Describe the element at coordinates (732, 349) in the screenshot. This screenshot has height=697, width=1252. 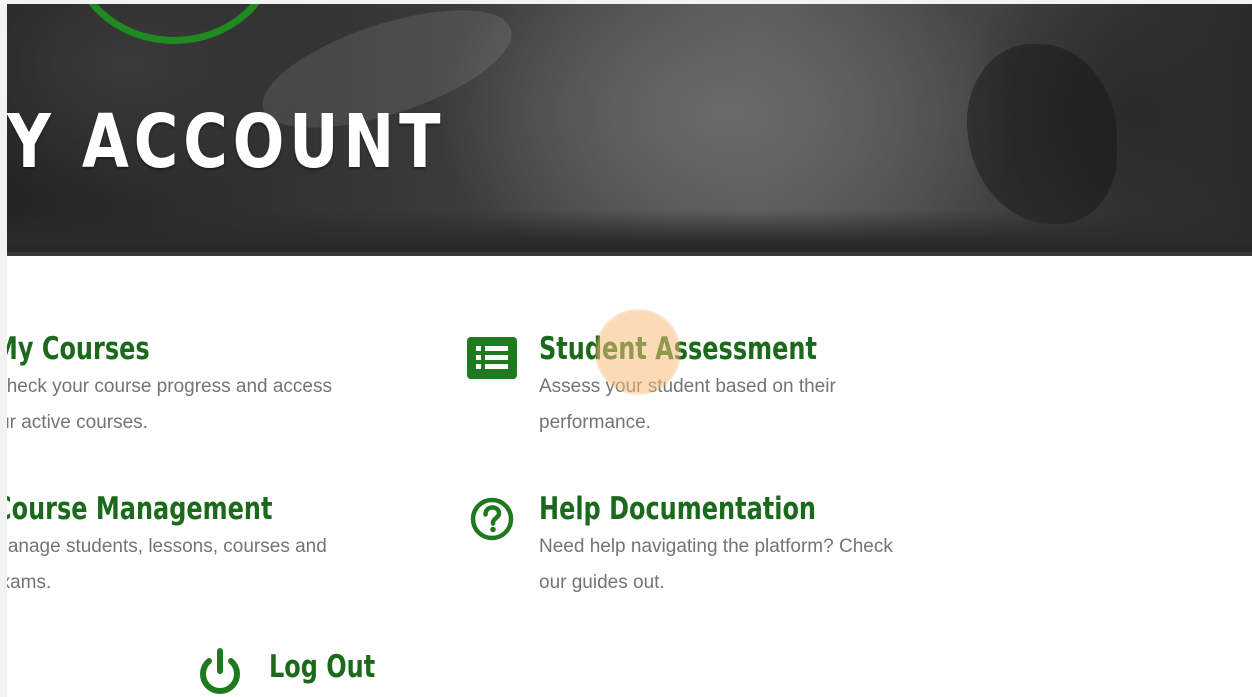
I see `card-title: Student Assessment` at that location.